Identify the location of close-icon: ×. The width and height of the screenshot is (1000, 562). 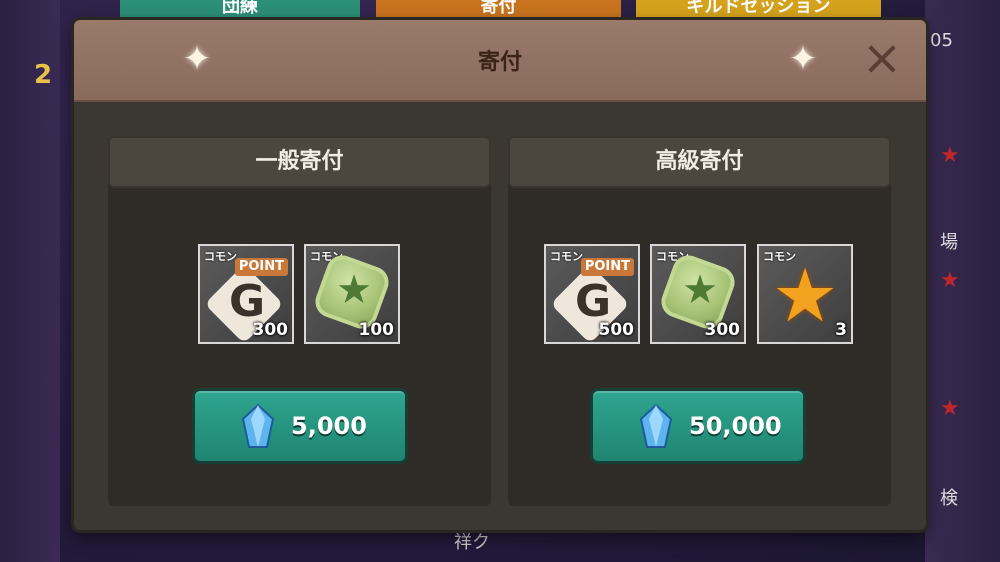
(882, 58).